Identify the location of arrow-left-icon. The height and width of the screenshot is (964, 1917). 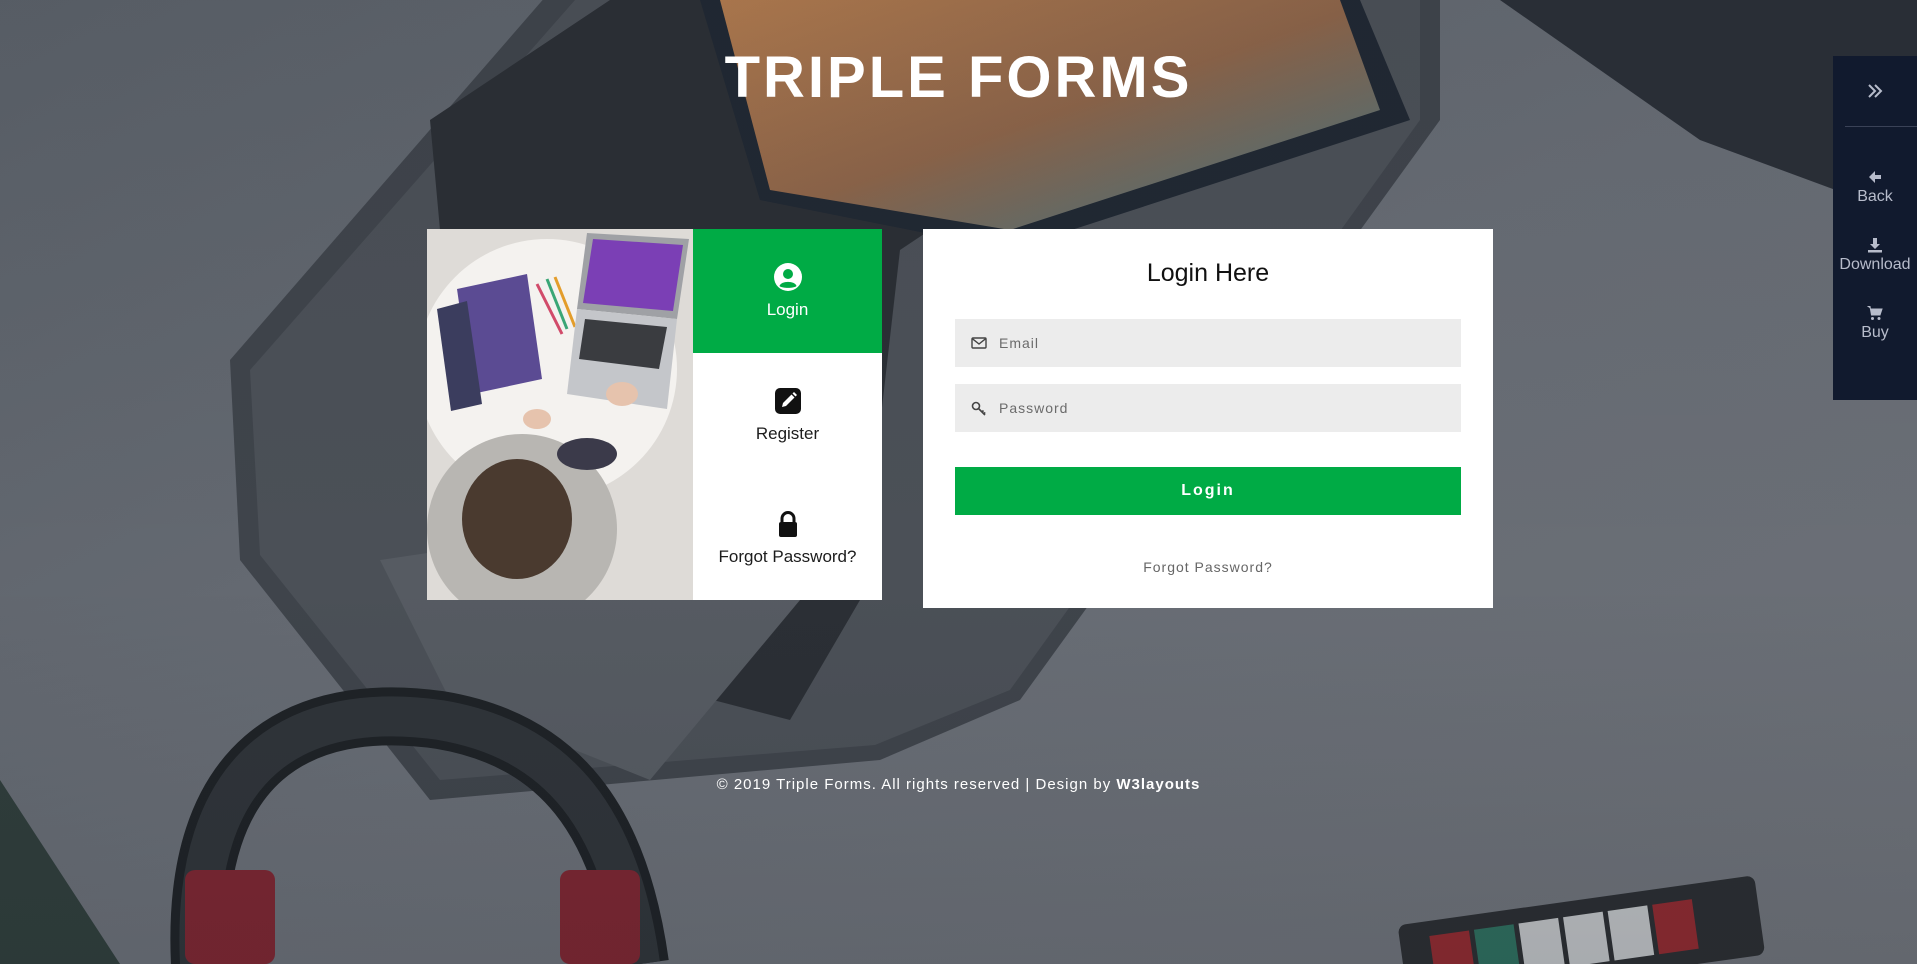
(1875, 176).